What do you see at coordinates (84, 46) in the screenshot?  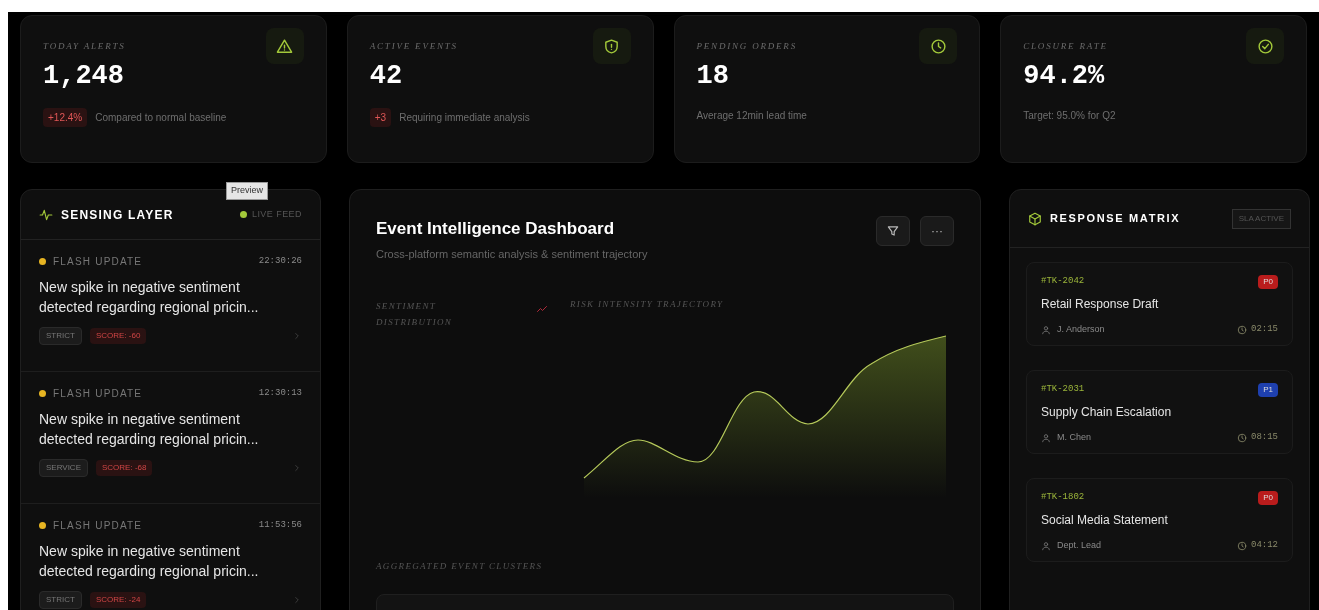 I see `stat-label: TODAY ALERTS` at bounding box center [84, 46].